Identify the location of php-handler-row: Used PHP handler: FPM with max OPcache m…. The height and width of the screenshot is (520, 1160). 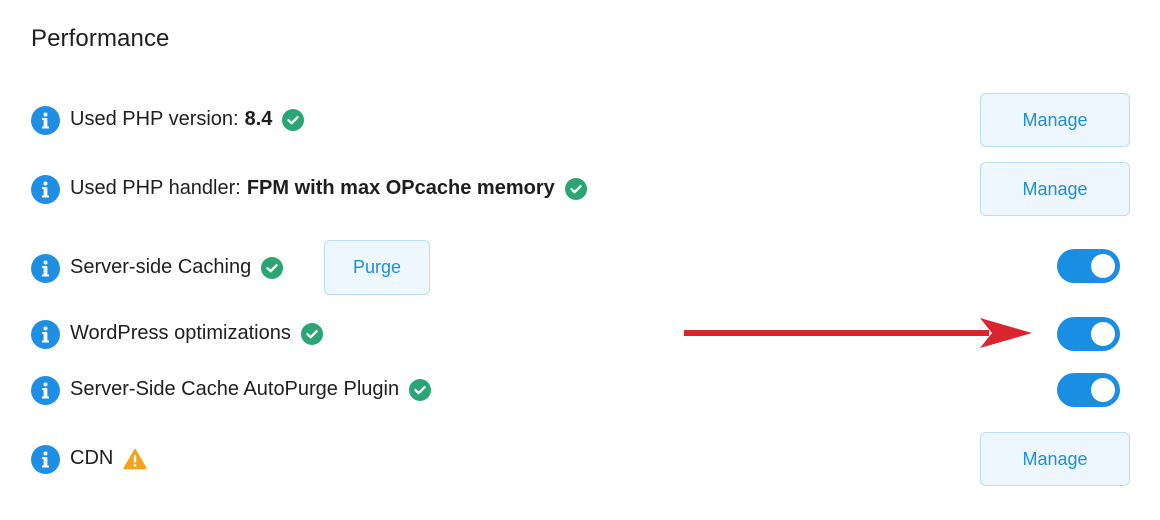
(580, 189).